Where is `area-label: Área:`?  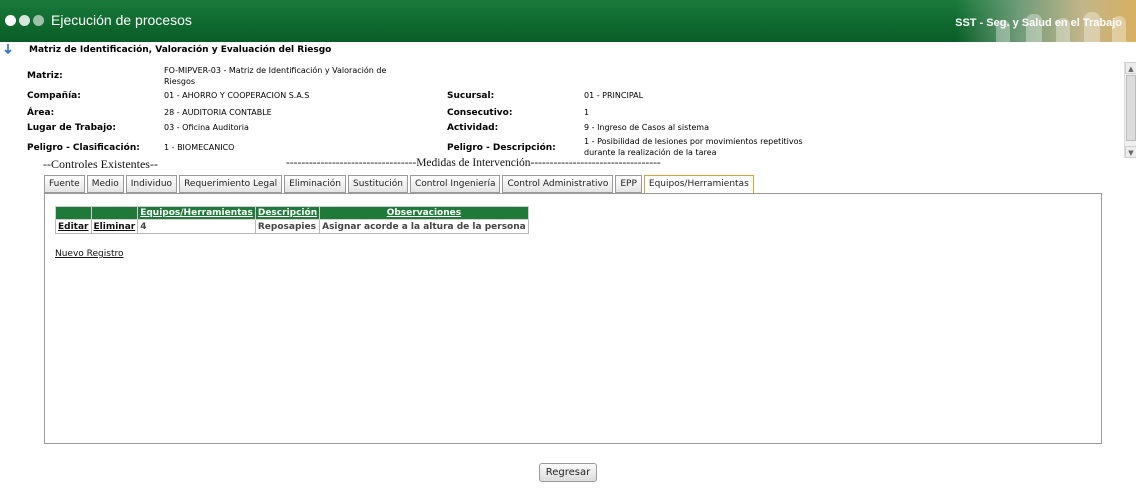 area-label: Área: is located at coordinates (41, 113).